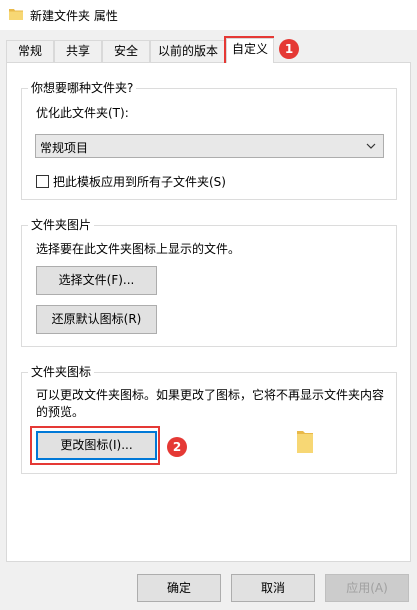 The image size is (417, 610). I want to click on folder-icon-group-title: 文件夹图标, so click(61, 372).